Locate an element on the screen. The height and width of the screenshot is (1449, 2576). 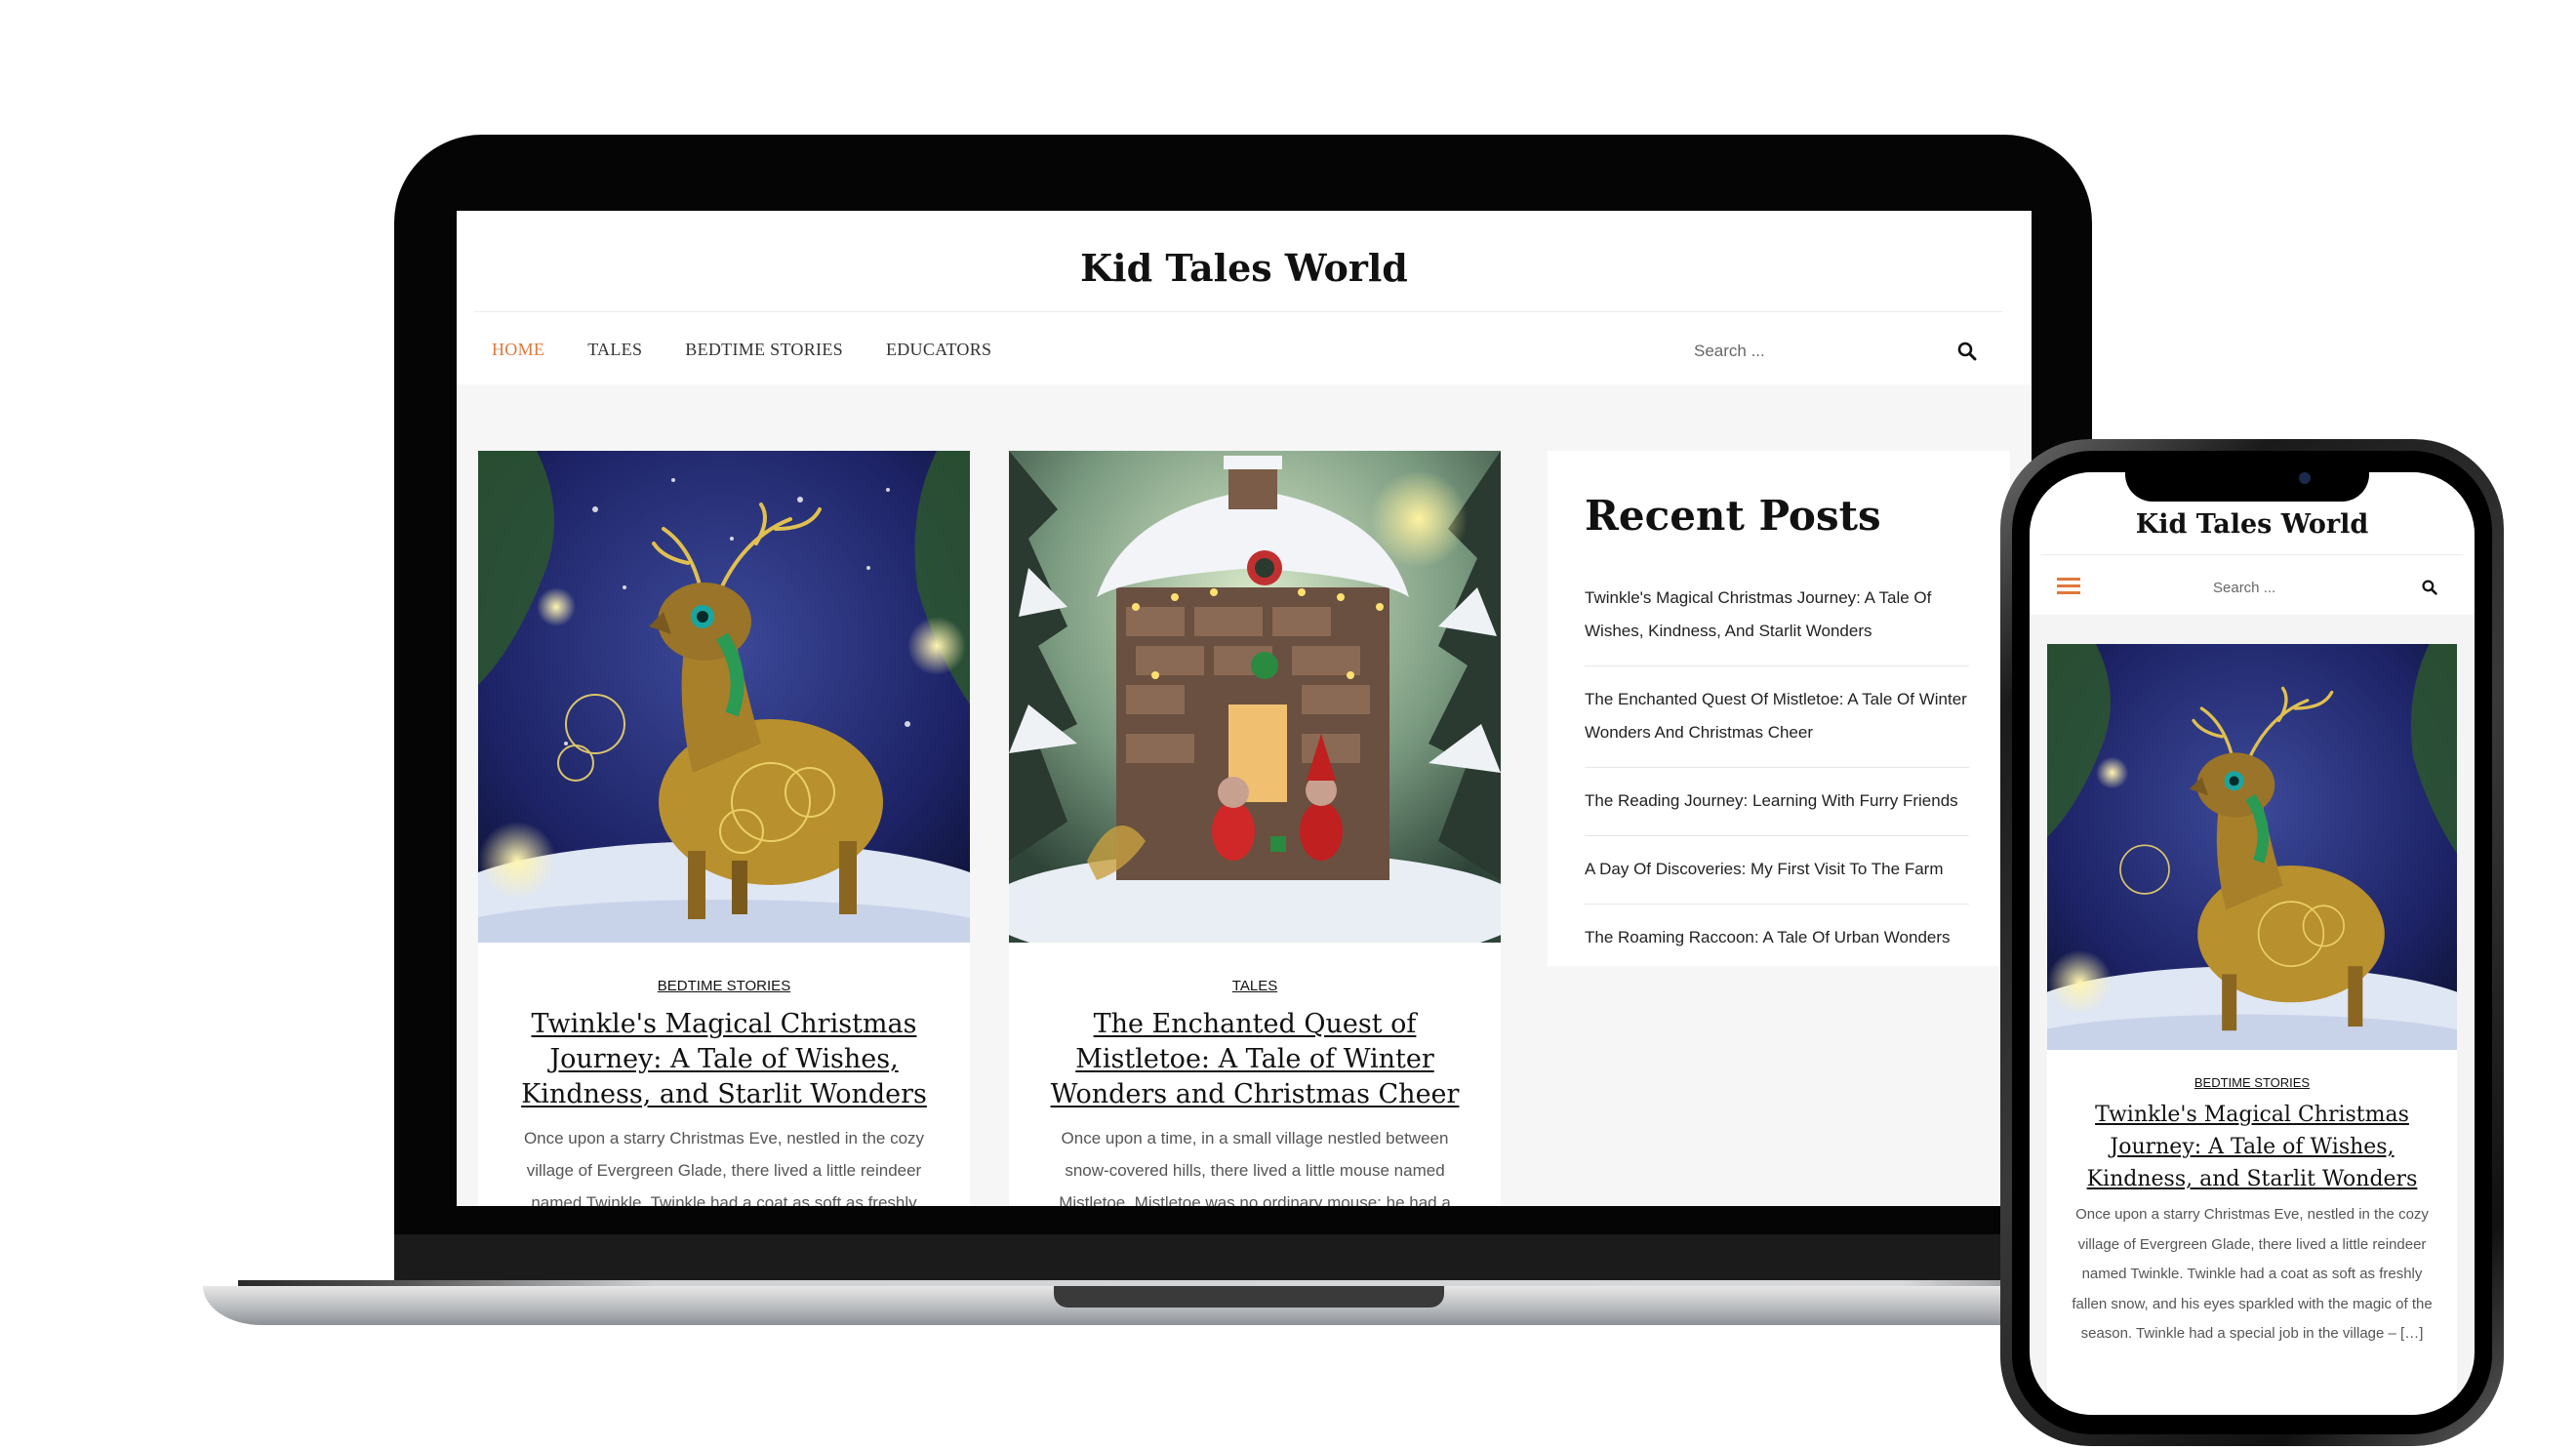
post-category-link: BEDTIME STORIES is located at coordinates (724, 986).